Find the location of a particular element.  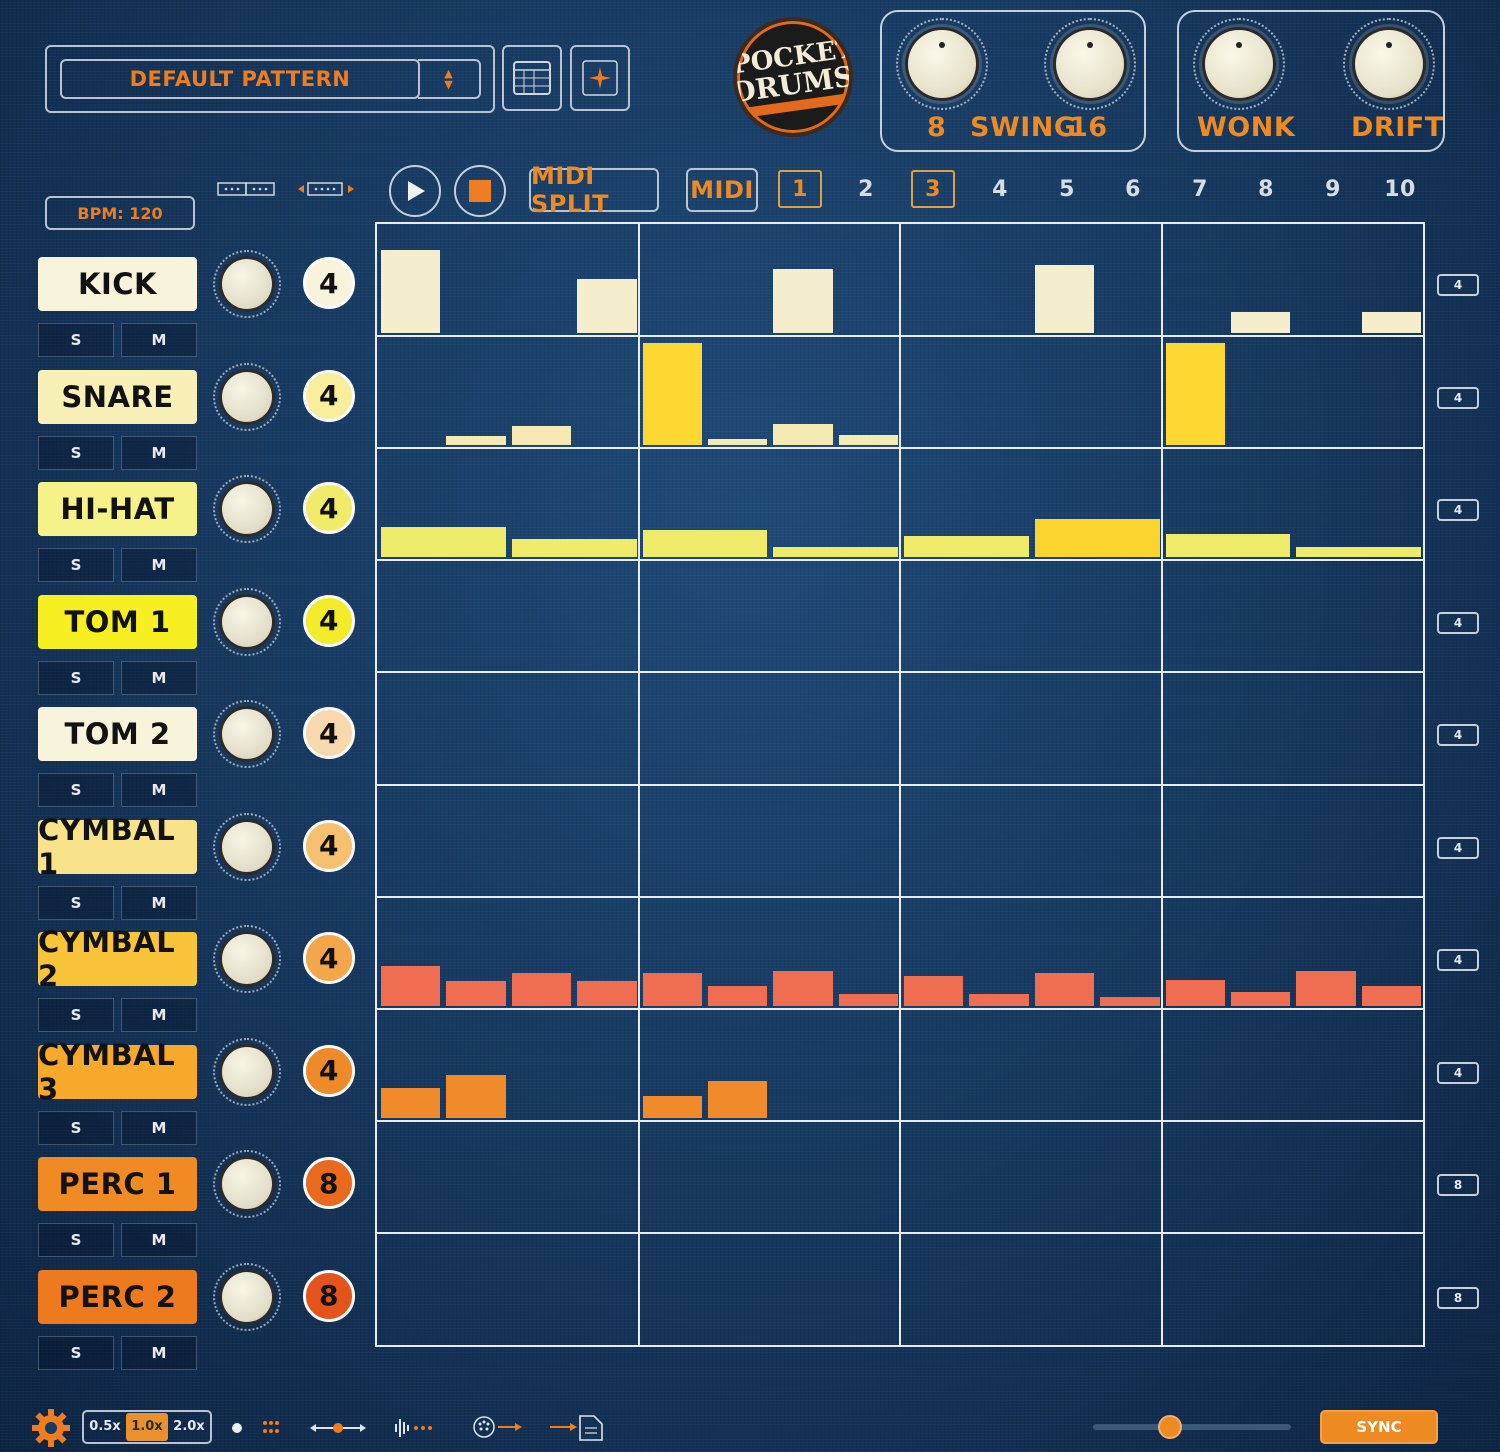

track-steps-hi-hat: 4 is located at coordinates (329, 508).